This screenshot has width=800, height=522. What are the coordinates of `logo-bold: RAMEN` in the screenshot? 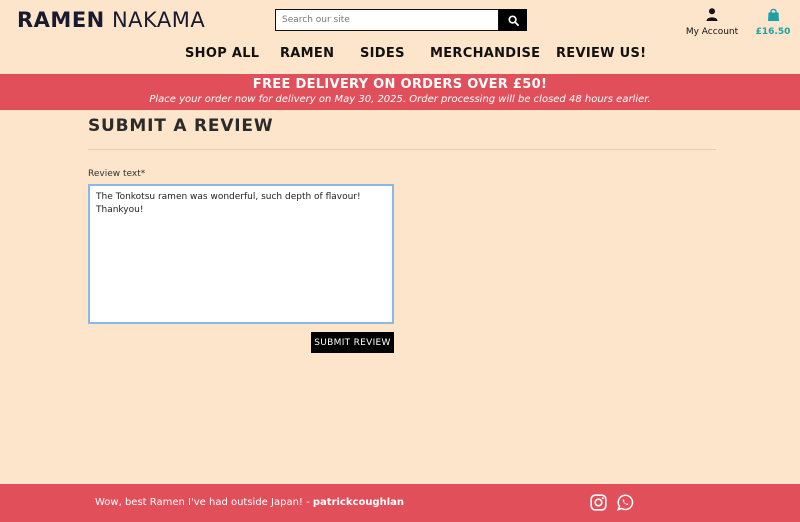 It's located at (61, 20).